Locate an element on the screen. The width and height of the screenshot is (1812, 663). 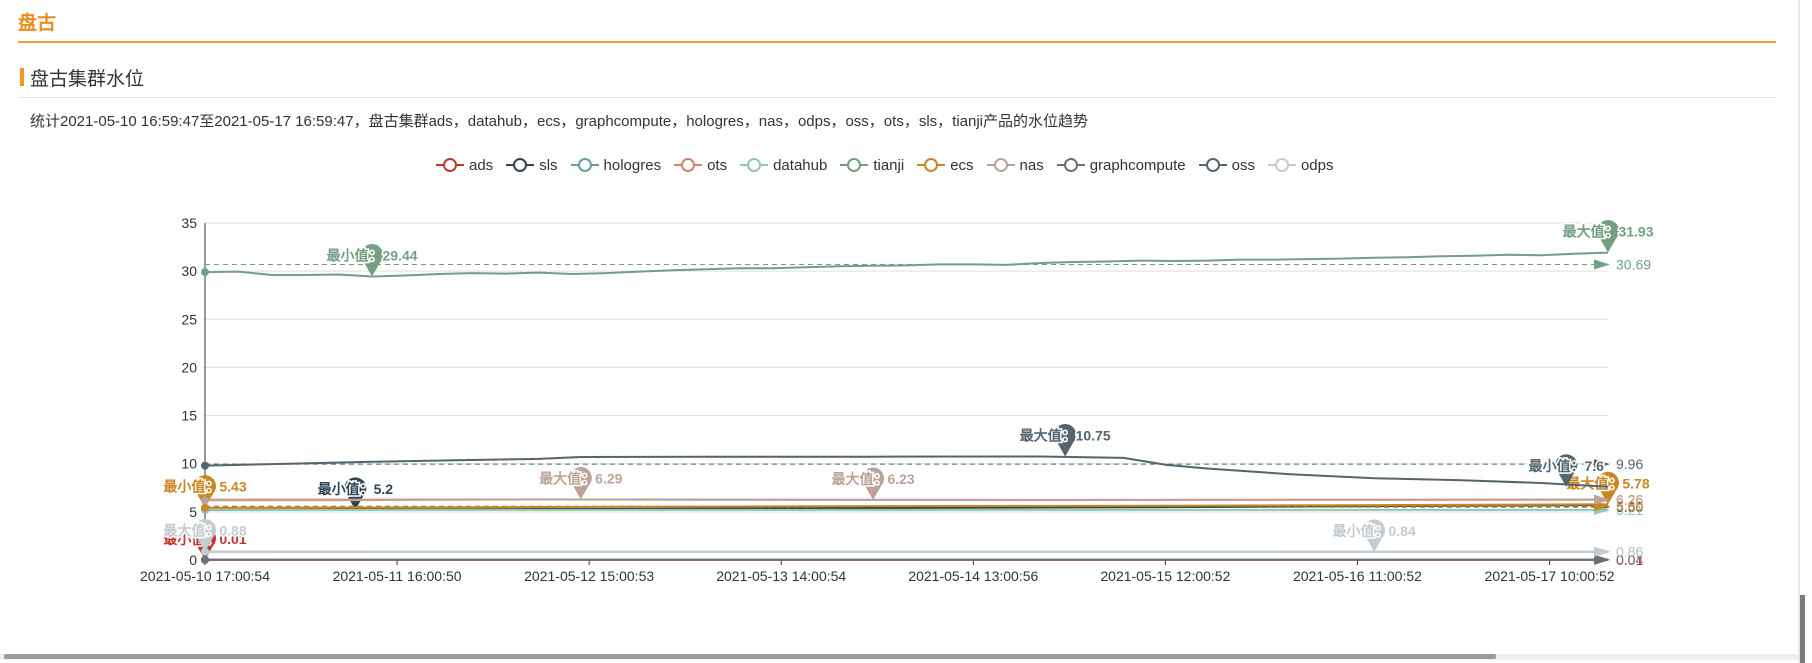
markpoint-label-sls: 最小值：5.2 is located at coordinates (356, 489).